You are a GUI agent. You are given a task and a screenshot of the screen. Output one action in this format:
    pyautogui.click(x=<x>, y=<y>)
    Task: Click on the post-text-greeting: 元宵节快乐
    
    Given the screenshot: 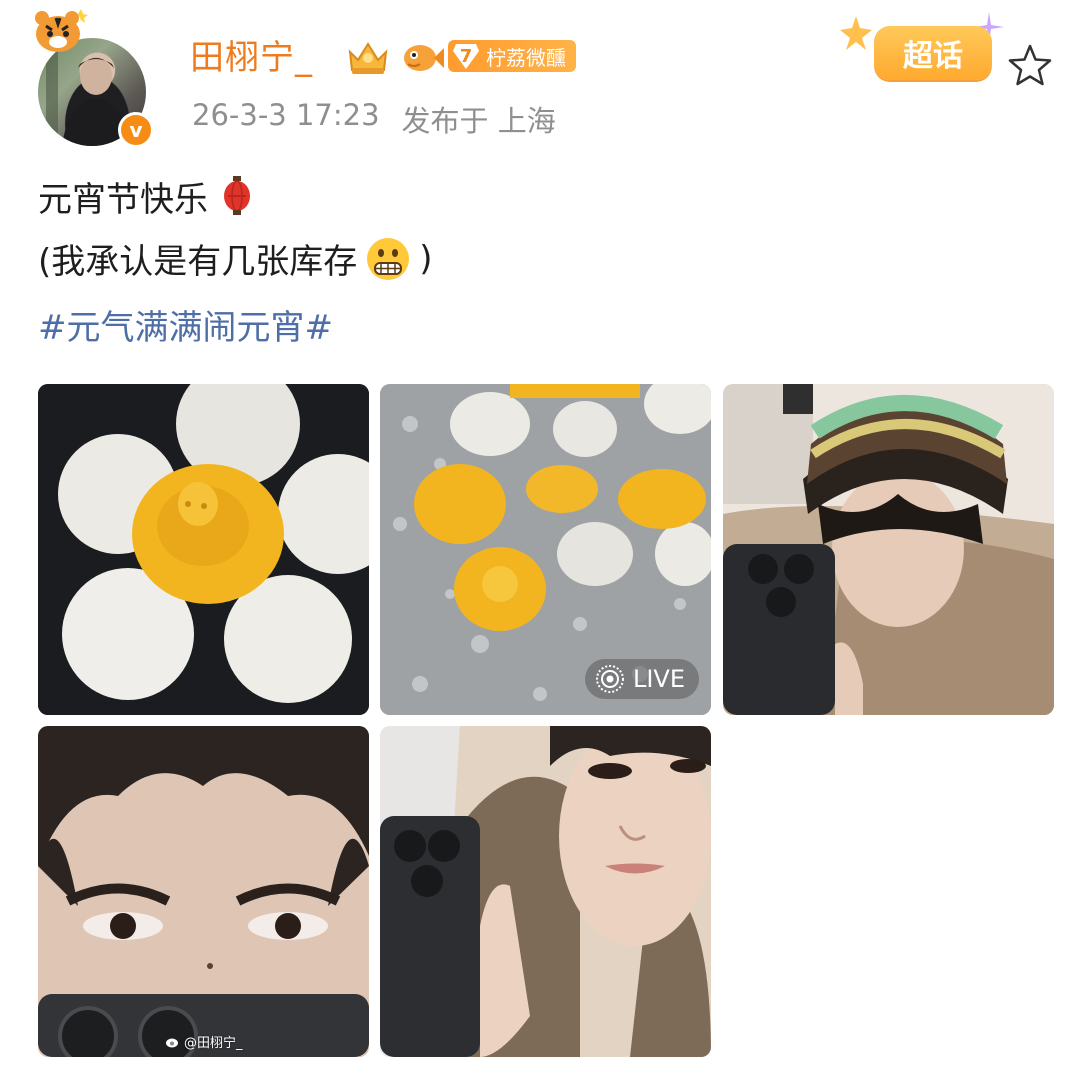 What is the action you would take?
    pyautogui.click(x=123, y=200)
    